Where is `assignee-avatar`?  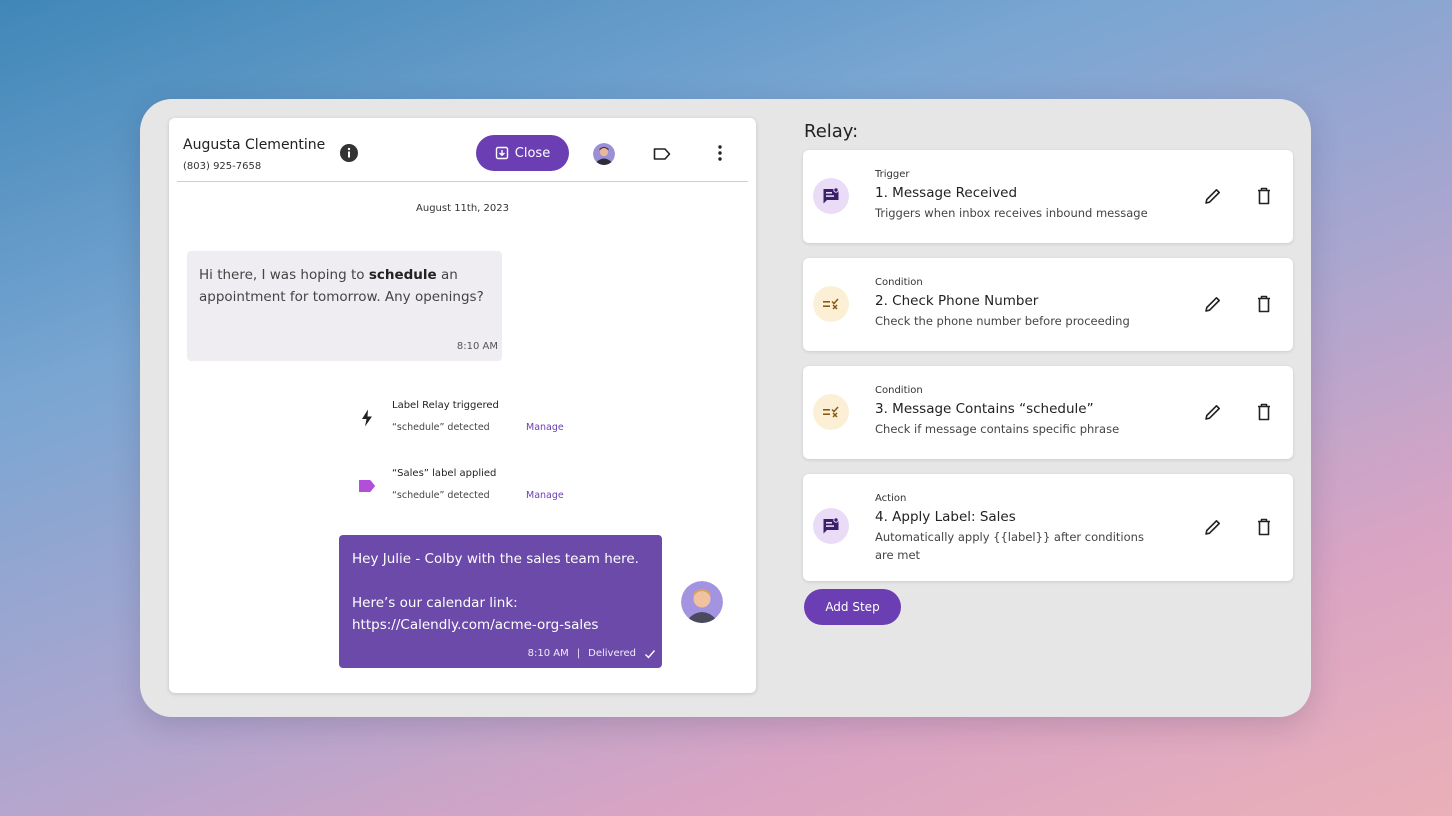
assignee-avatar is located at coordinates (604, 154).